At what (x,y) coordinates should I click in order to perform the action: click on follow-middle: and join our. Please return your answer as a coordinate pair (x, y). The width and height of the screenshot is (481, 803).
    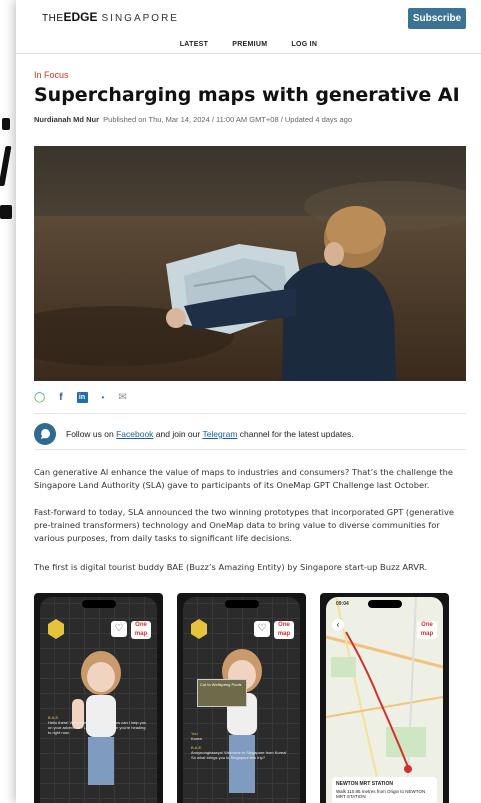
    Looking at the image, I should click on (178, 434).